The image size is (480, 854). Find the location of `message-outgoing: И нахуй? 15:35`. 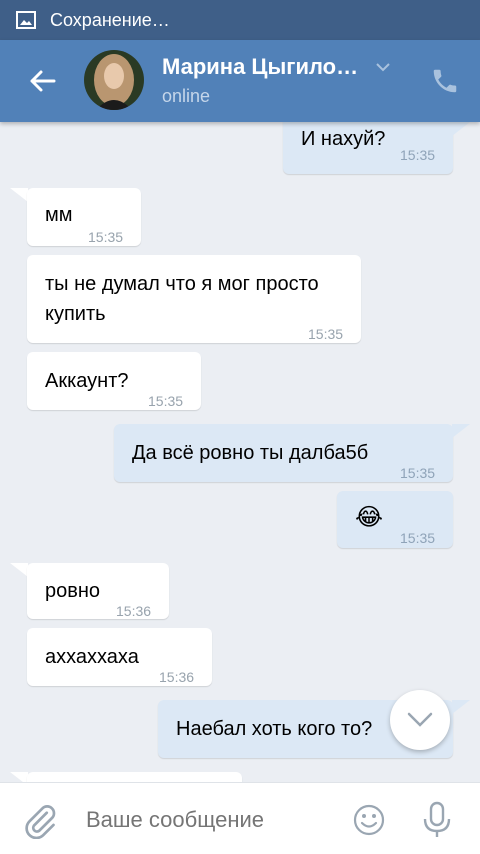

message-outgoing: И нахуй? 15:35 is located at coordinates (368, 148).